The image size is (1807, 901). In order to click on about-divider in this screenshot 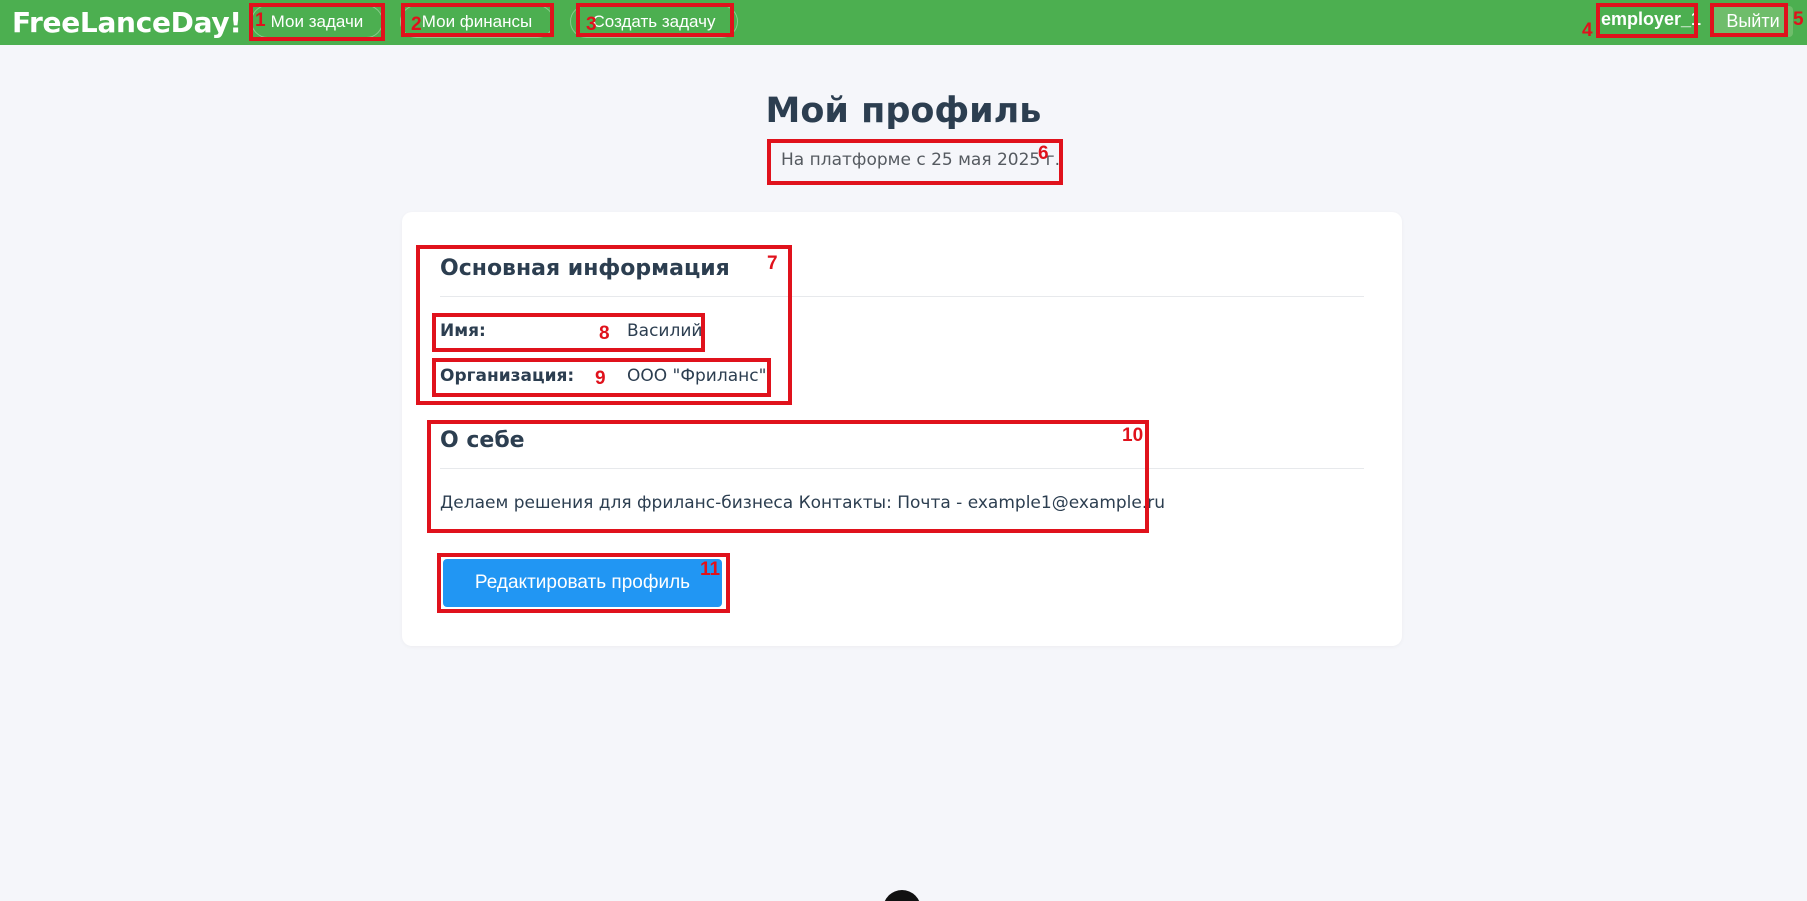, I will do `click(902, 468)`.